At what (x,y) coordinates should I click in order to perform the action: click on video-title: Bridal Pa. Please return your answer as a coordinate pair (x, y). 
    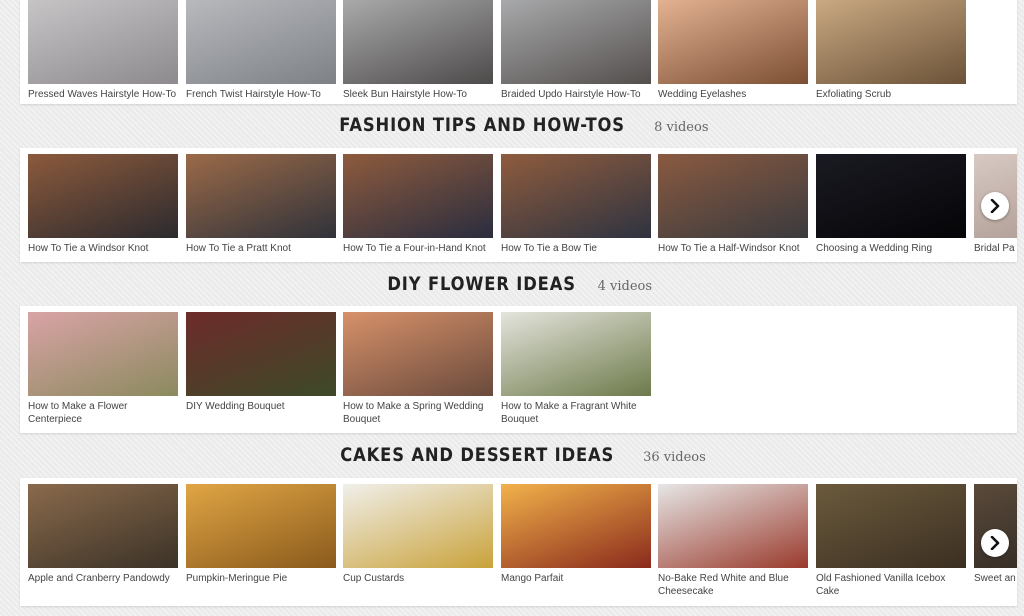
    Looking at the image, I should click on (995, 248).